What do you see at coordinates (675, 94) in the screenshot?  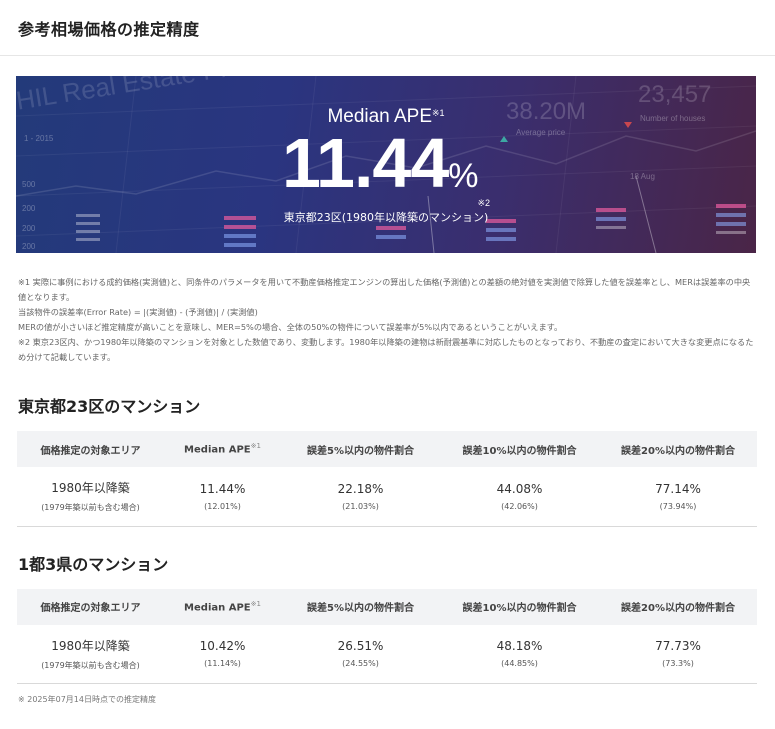 I see `watermark-count-value: 23,457` at bounding box center [675, 94].